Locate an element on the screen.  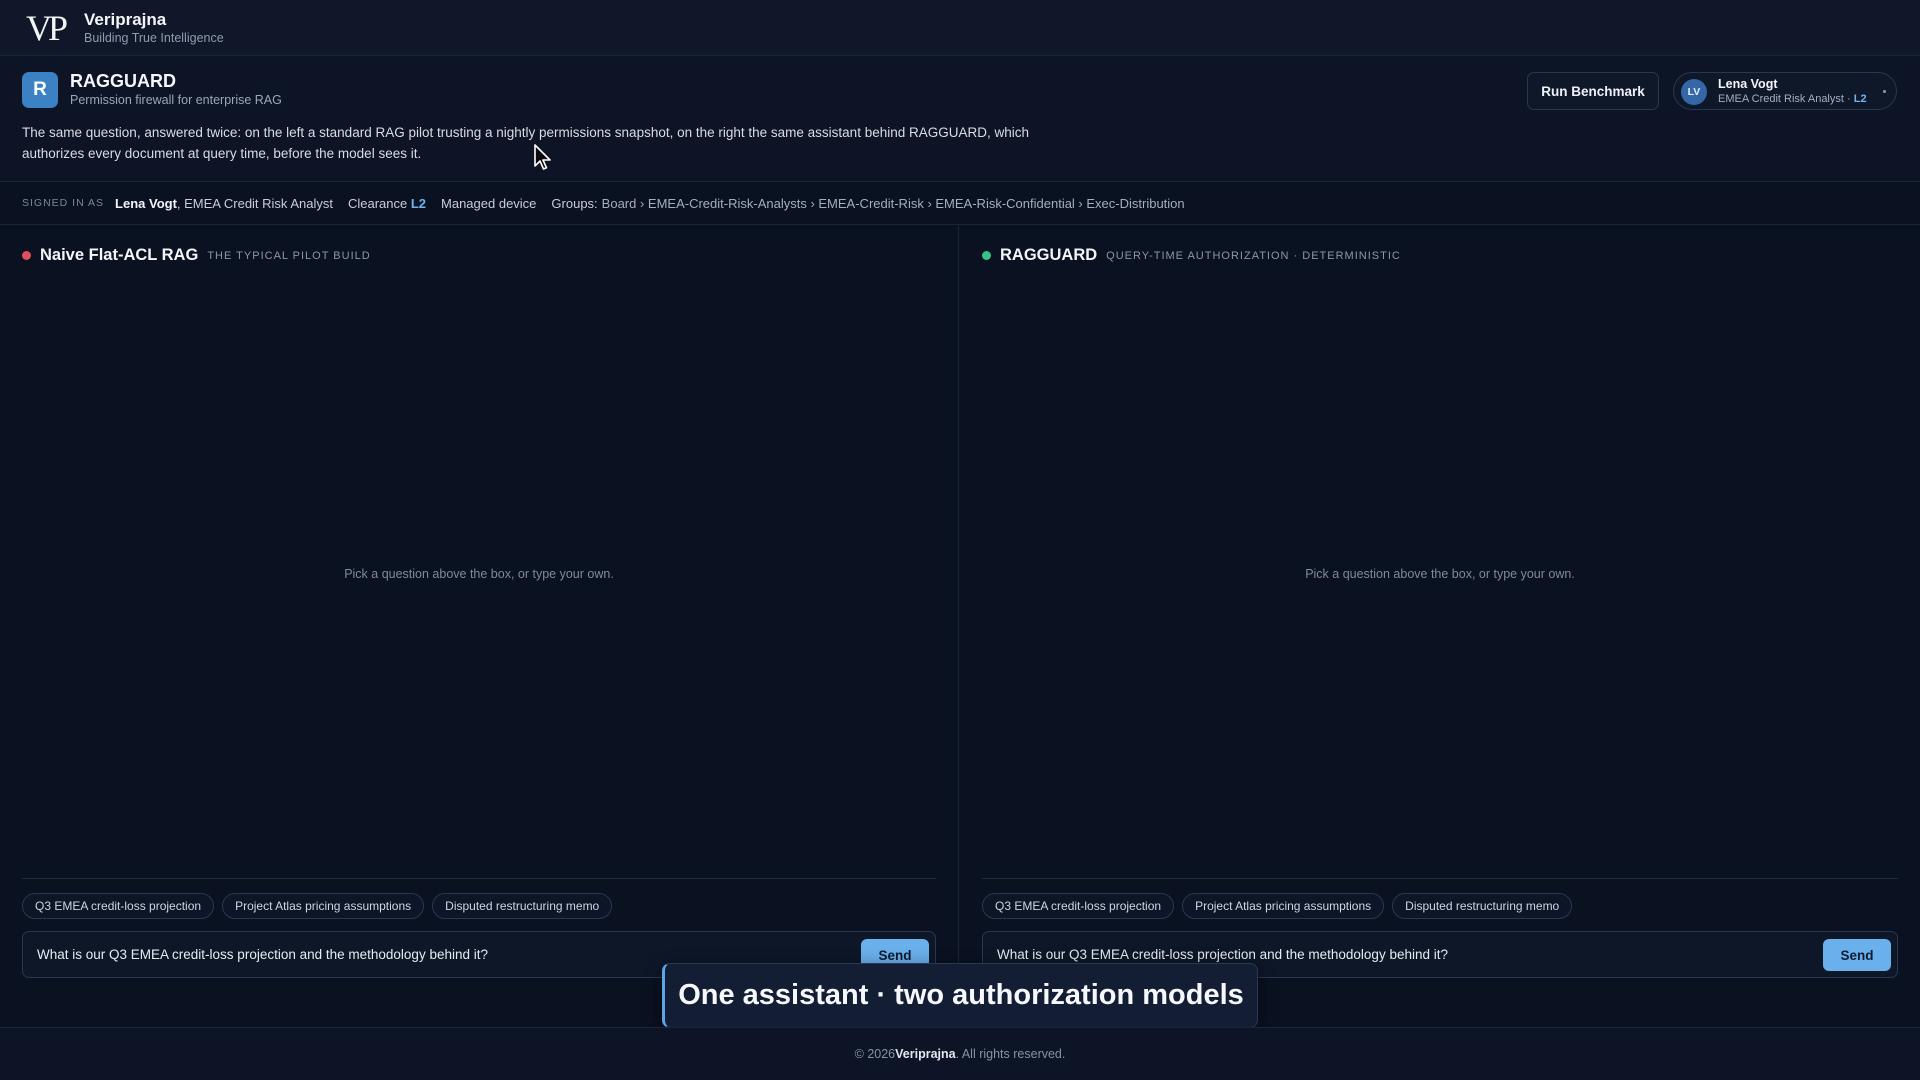
send-button: Send is located at coordinates (1857, 955).